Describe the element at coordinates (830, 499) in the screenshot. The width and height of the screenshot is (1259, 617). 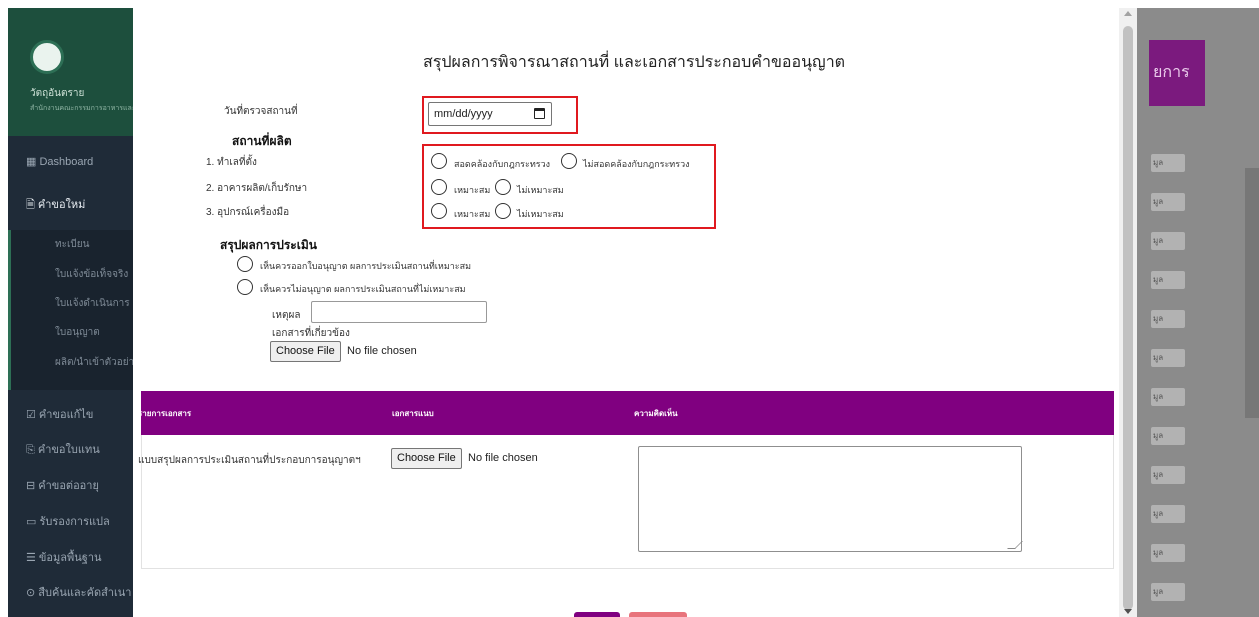
I see `comment-textarea` at that location.